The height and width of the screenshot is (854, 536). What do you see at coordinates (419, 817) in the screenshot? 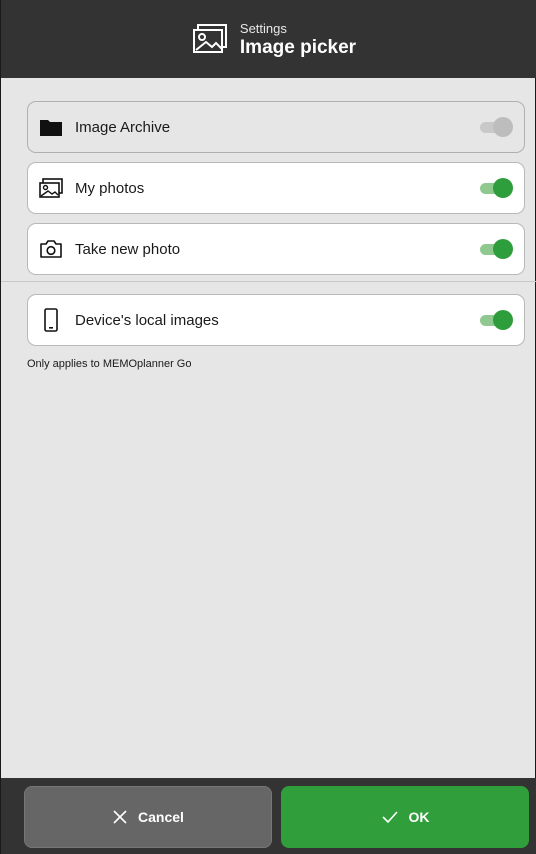
I see `ok-label: OK` at bounding box center [419, 817].